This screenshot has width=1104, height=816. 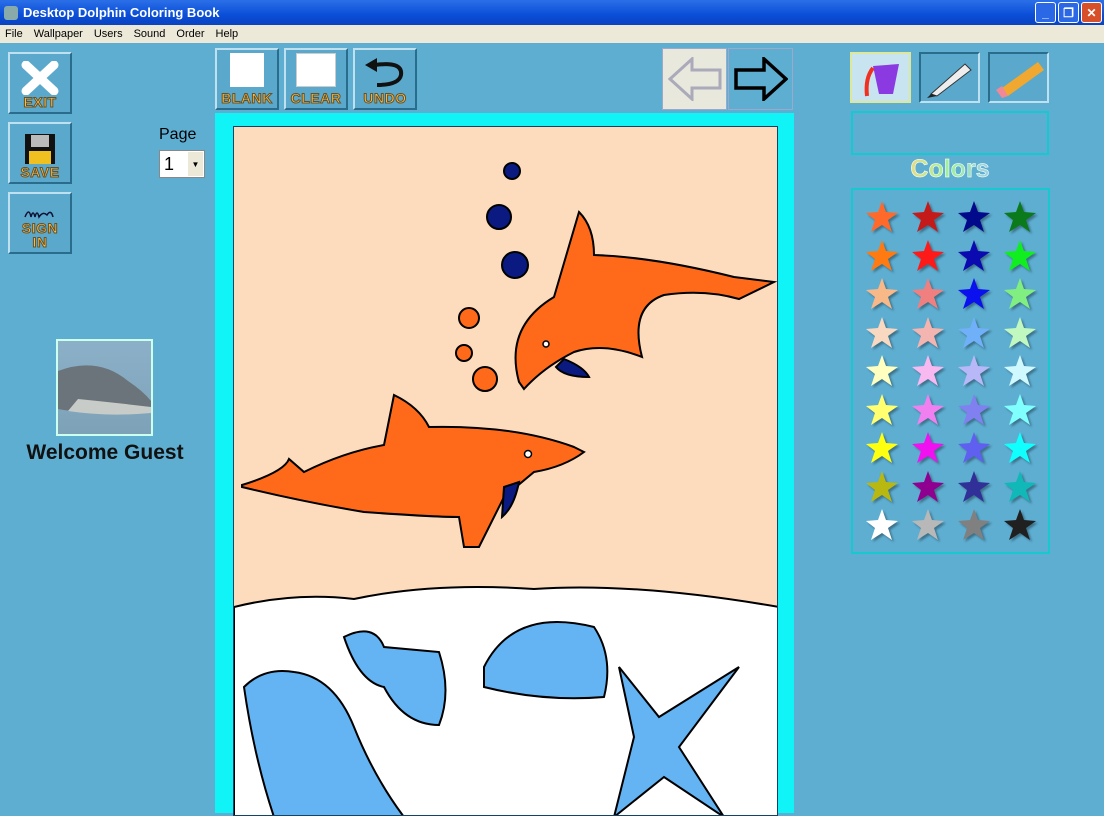 I want to click on menu-file: File, so click(x=14, y=34).